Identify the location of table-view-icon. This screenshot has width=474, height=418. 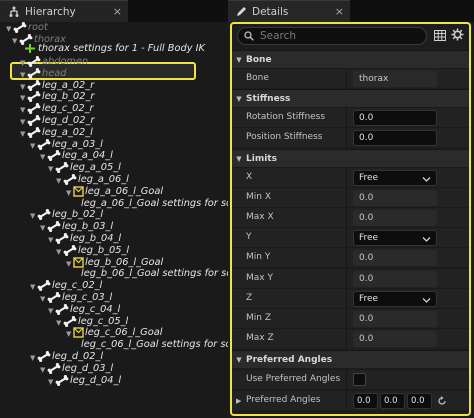
(440, 35).